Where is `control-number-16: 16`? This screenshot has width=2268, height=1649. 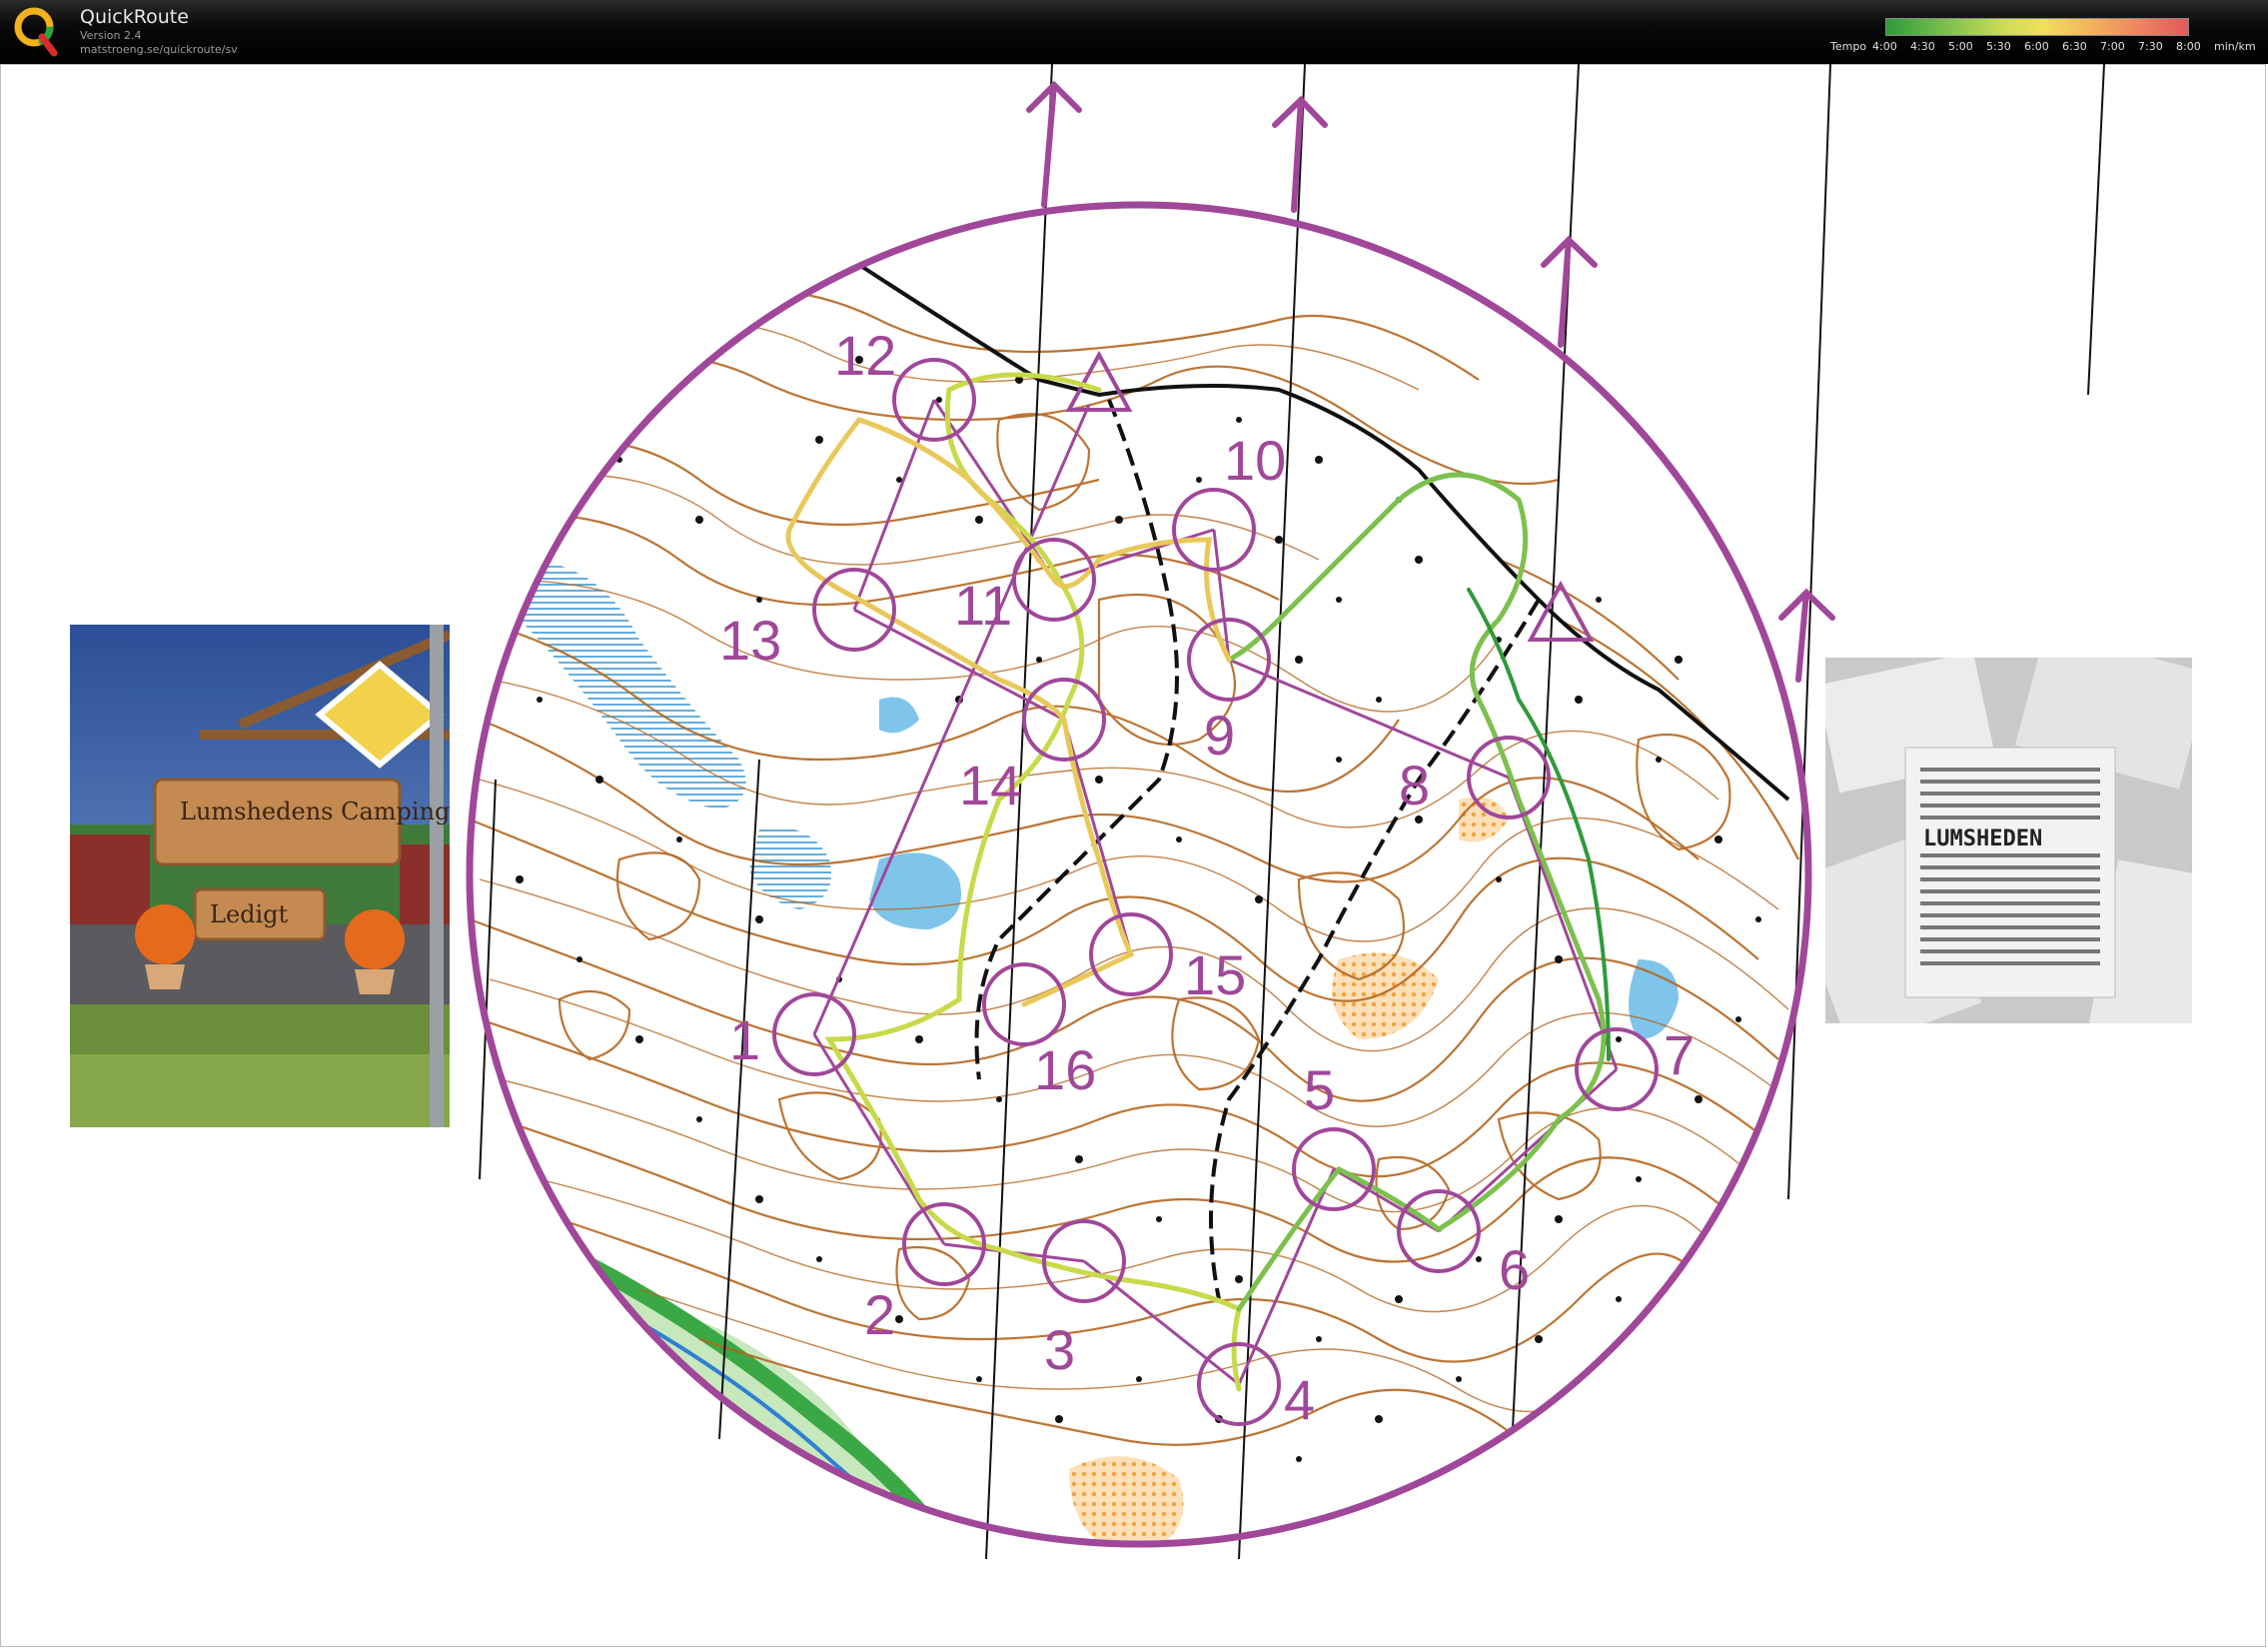
control-number-16: 16 is located at coordinates (1065, 1069).